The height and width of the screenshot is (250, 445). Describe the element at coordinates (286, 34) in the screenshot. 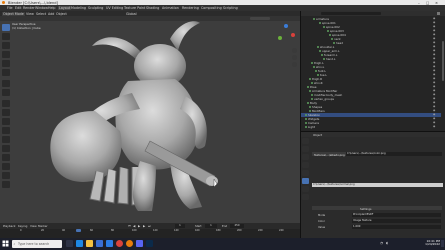

I see `navigation-gizmo` at that location.